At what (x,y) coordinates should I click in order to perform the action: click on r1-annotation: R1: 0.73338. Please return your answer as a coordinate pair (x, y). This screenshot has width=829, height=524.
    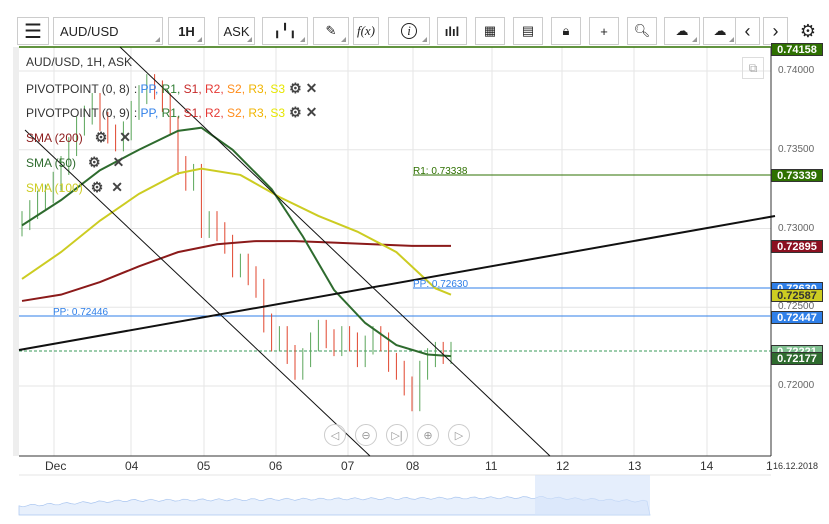
    Looking at the image, I should click on (440, 171).